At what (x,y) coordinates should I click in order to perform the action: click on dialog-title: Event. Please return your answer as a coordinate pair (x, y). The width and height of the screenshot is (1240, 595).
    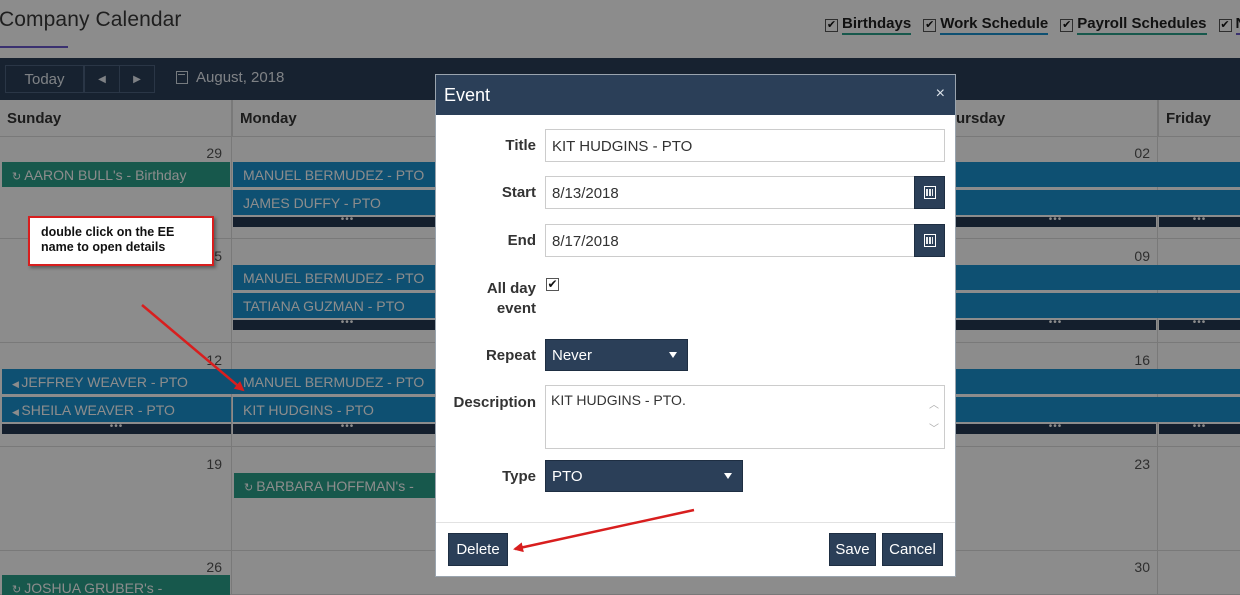
    Looking at the image, I should click on (467, 95).